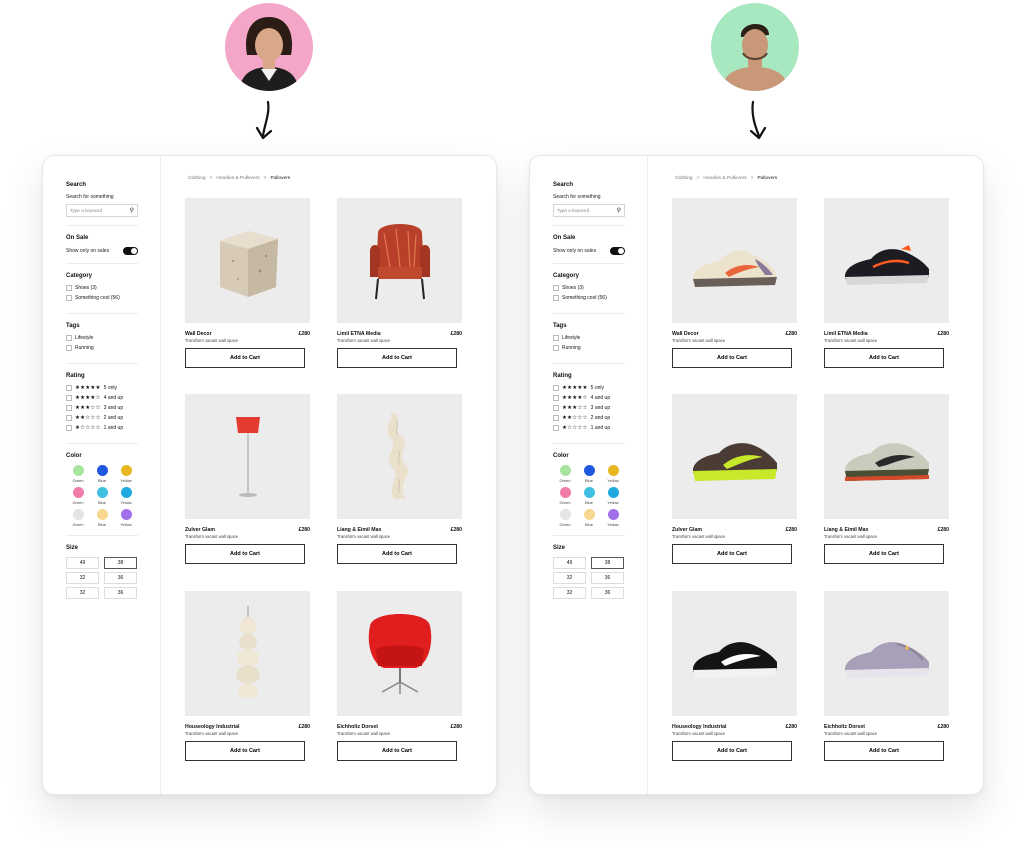 The height and width of the screenshot is (861, 1024). I want to click on product-name: Eichholtz Dorset, so click(850, 727).